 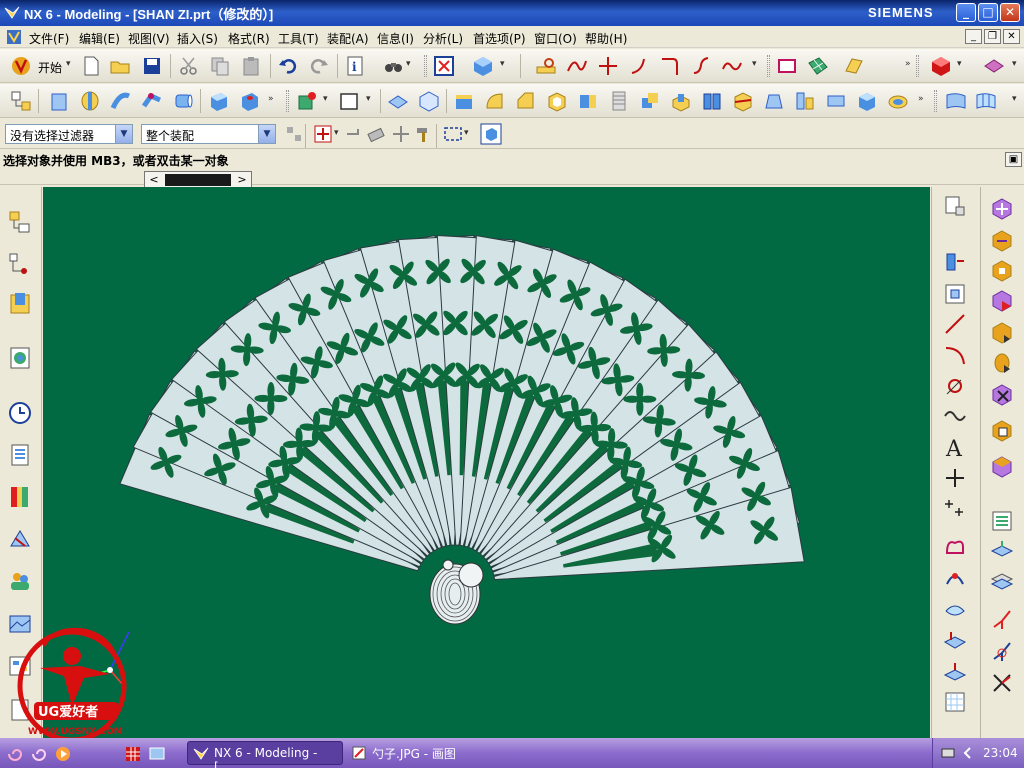 What do you see at coordinates (992, 36) in the screenshot?
I see `doc-restore-button: ❐` at bounding box center [992, 36].